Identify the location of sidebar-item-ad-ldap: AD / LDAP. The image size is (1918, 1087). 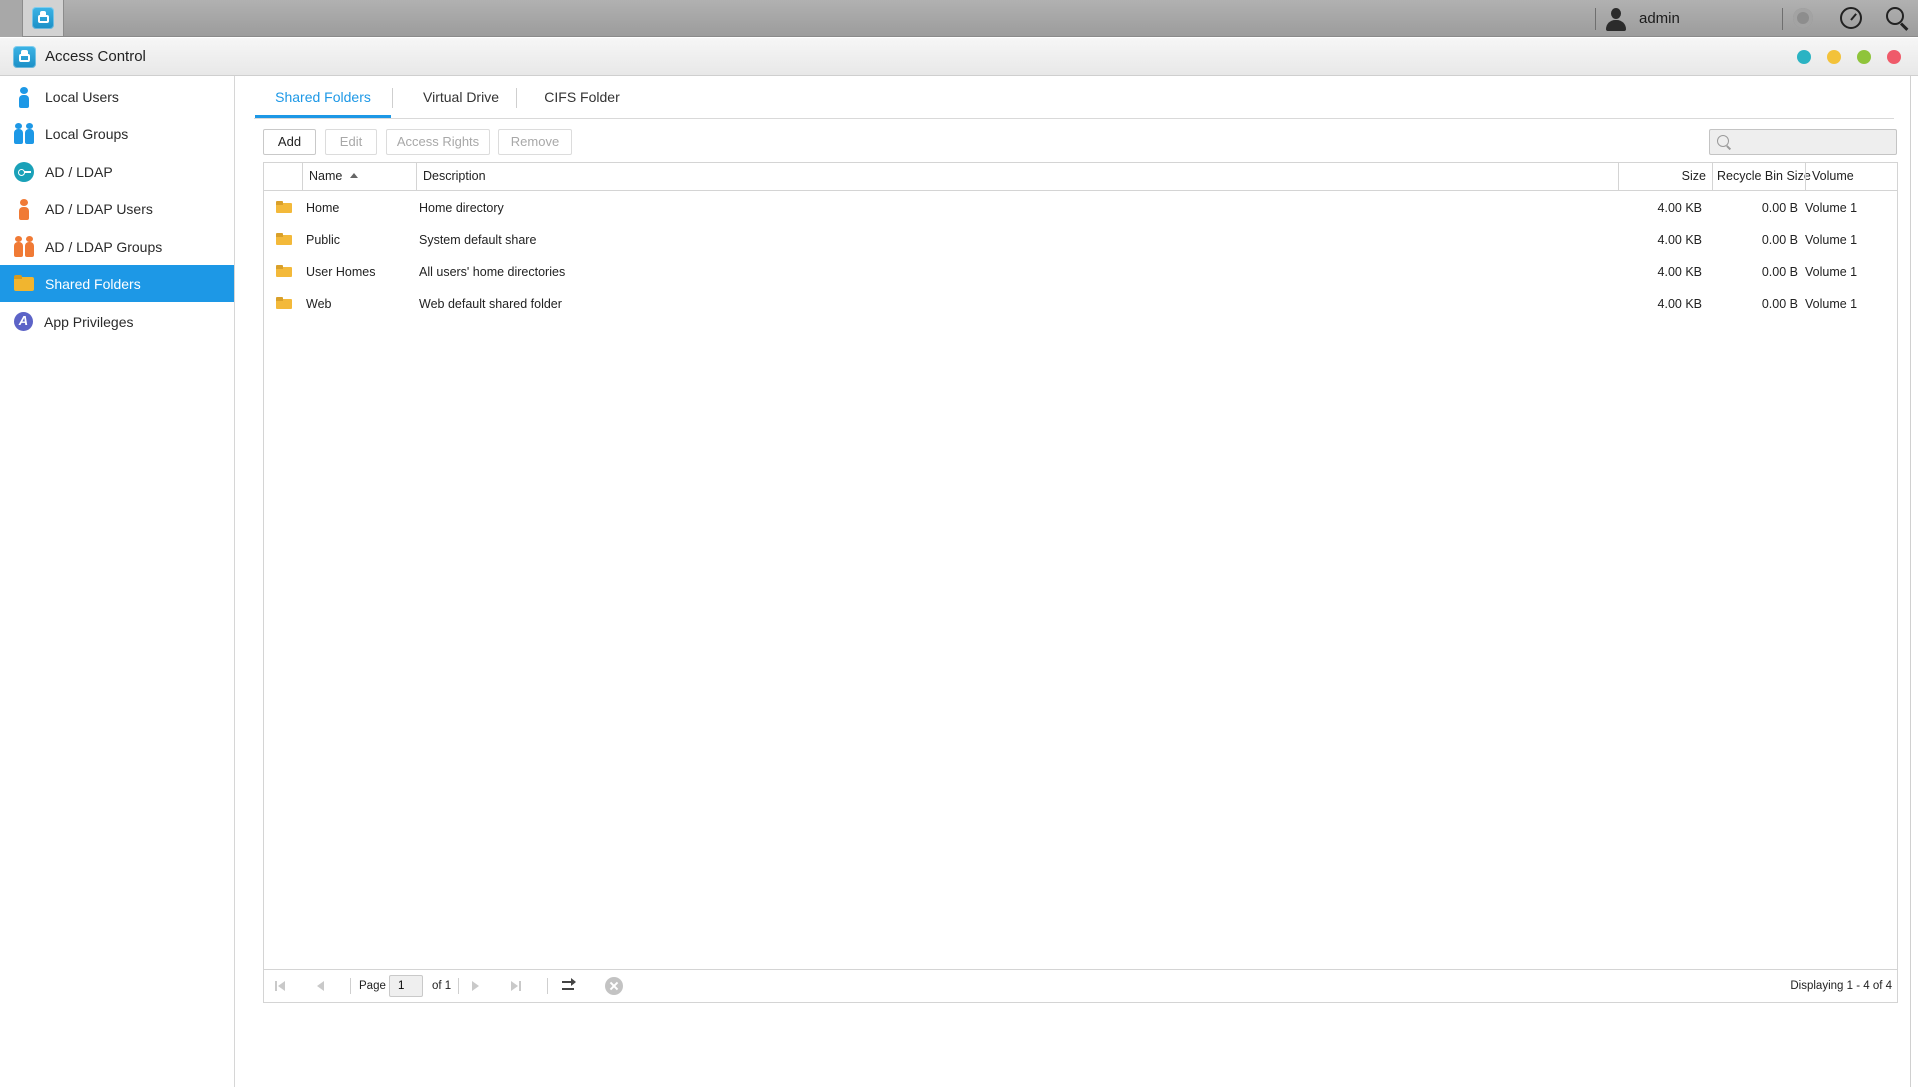
(117, 171).